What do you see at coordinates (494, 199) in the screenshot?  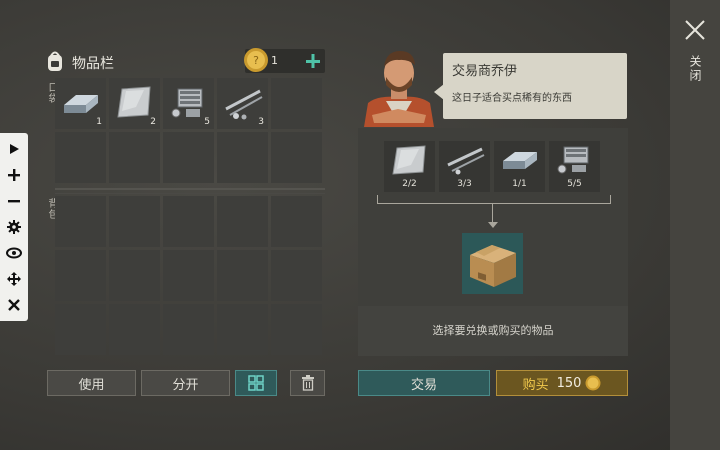 I see `recipe-bracket` at bounding box center [494, 199].